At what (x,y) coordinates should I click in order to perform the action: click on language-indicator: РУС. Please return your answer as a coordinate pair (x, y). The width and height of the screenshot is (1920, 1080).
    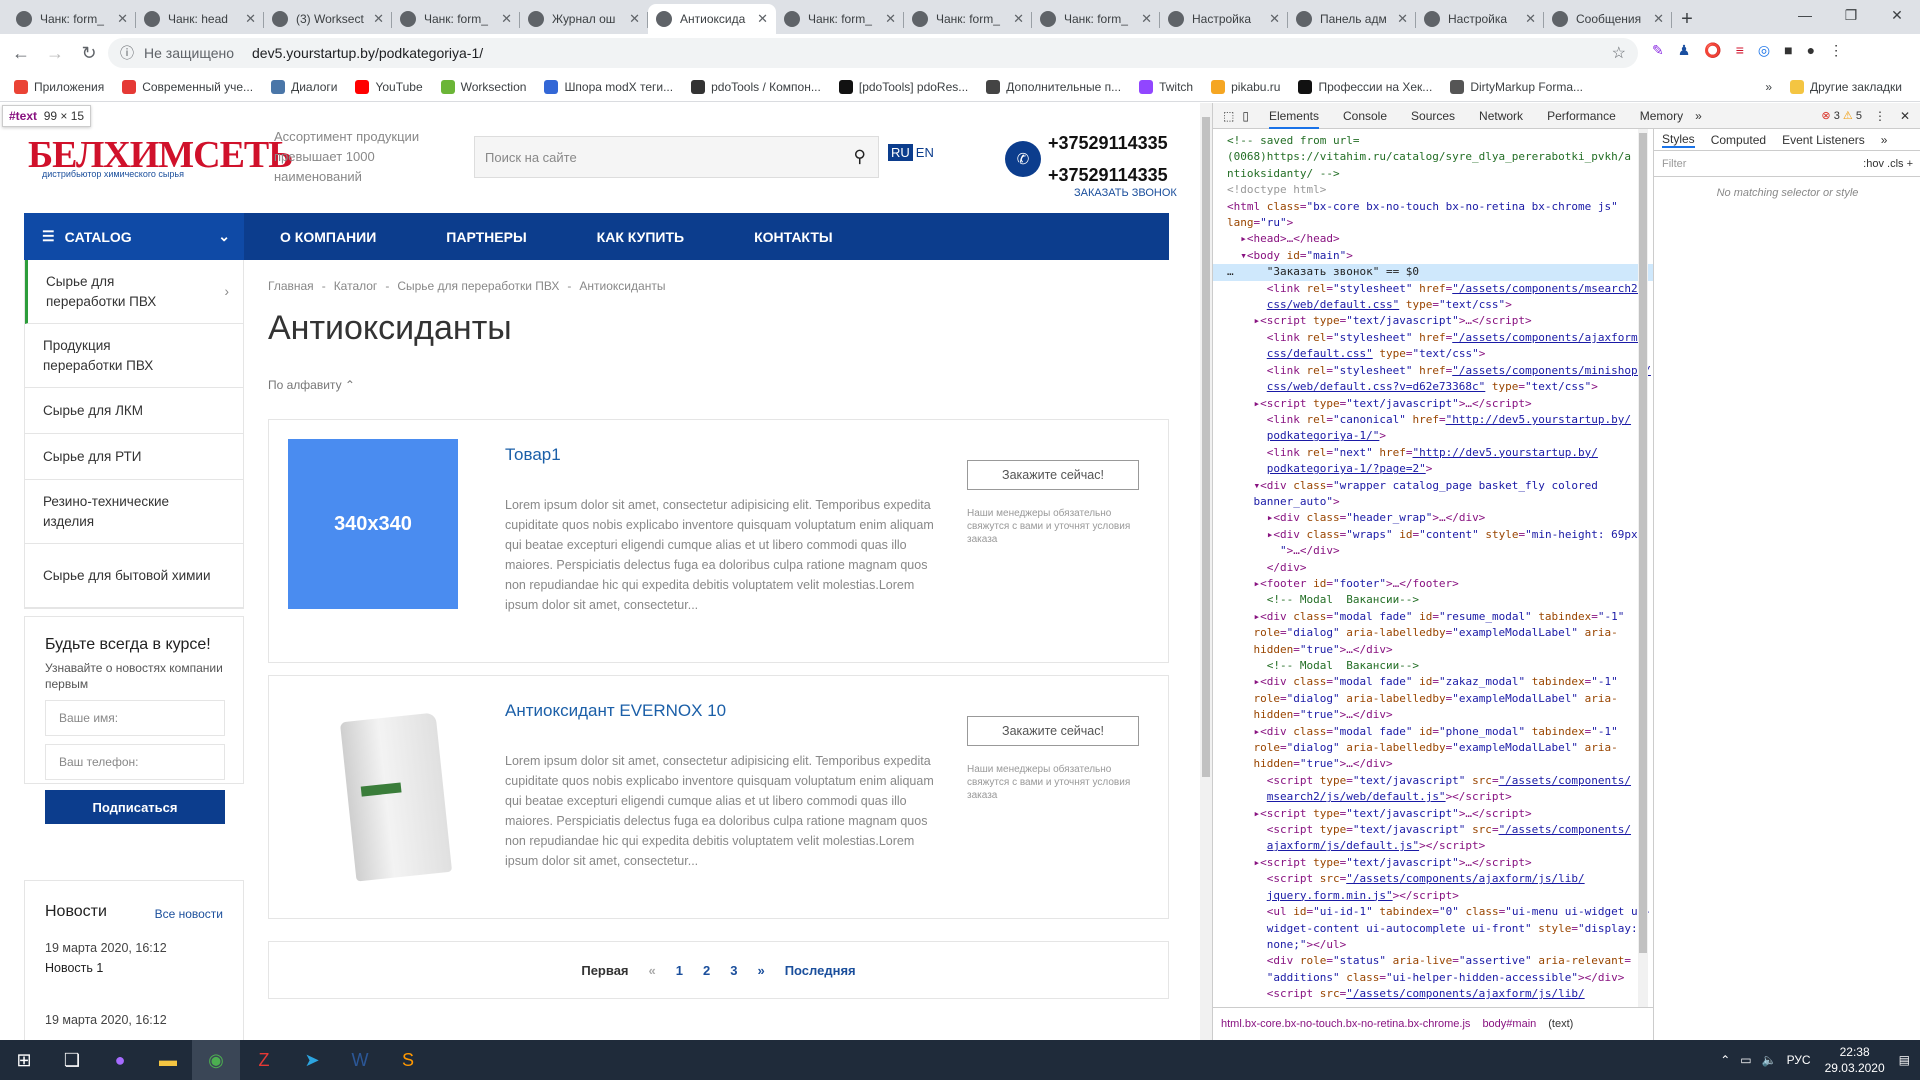
    Looking at the image, I should click on (1799, 1060).